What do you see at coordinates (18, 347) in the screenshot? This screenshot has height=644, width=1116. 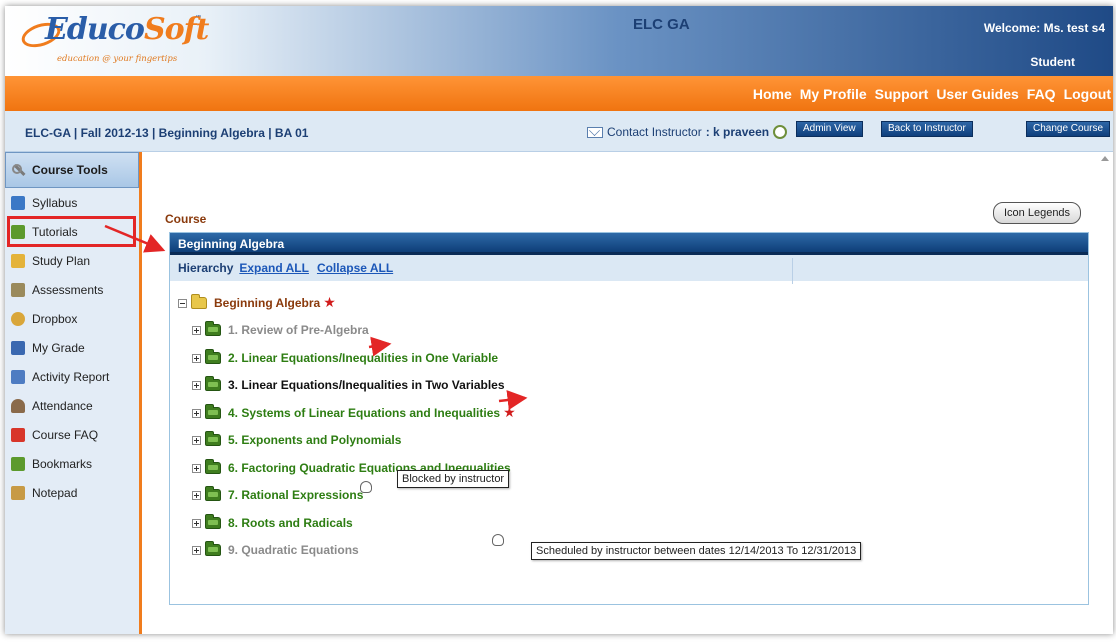 I see `grade-icon` at bounding box center [18, 347].